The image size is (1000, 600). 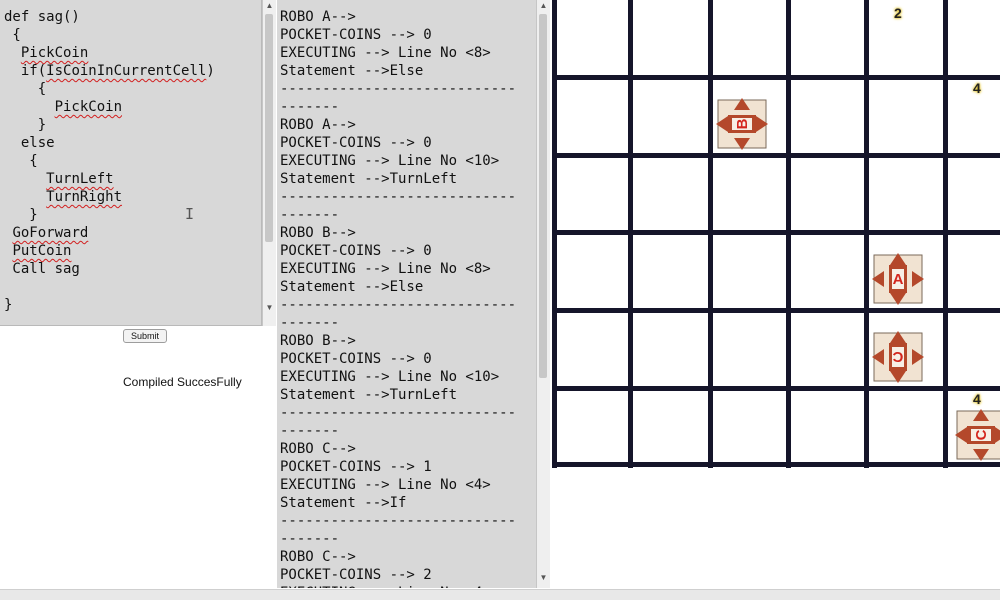 What do you see at coordinates (42, 251) in the screenshot?
I see `code-line: PutCoin` at bounding box center [42, 251].